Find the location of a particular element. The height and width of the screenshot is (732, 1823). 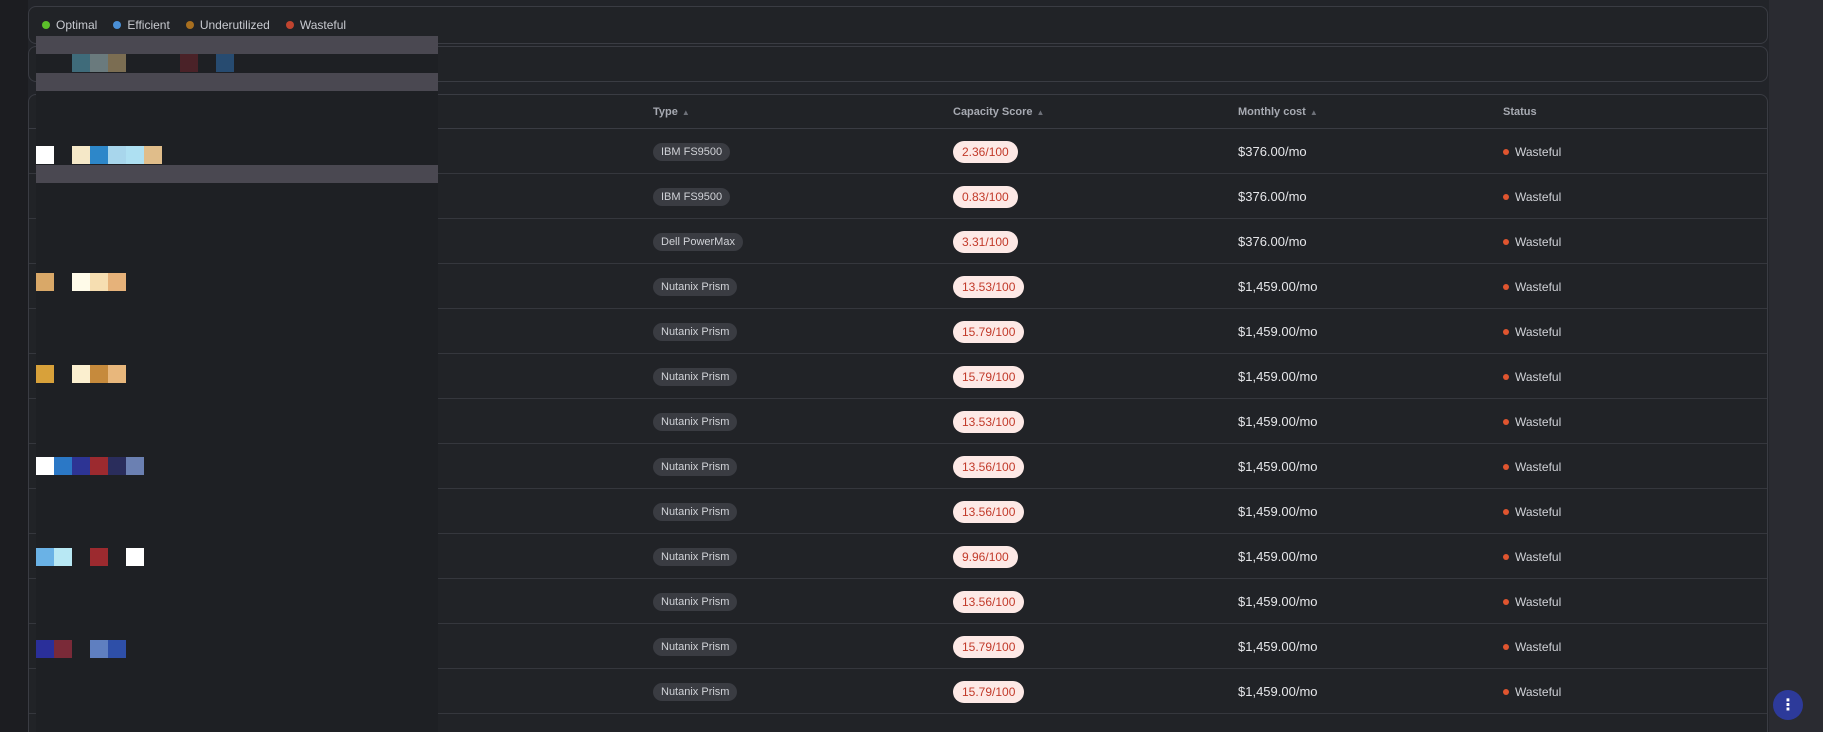

capacity-score-cell: 3.31/100 is located at coordinates (985, 241).